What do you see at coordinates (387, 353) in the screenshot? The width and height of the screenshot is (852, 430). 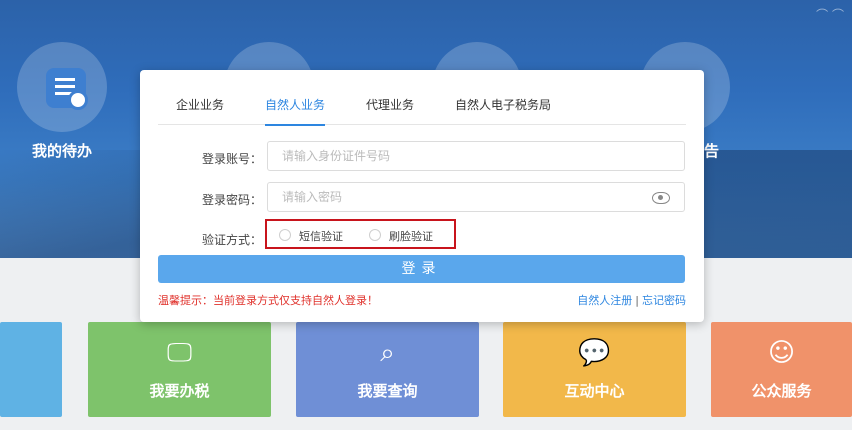 I see `search-doc-icon: ⌕` at bounding box center [387, 353].